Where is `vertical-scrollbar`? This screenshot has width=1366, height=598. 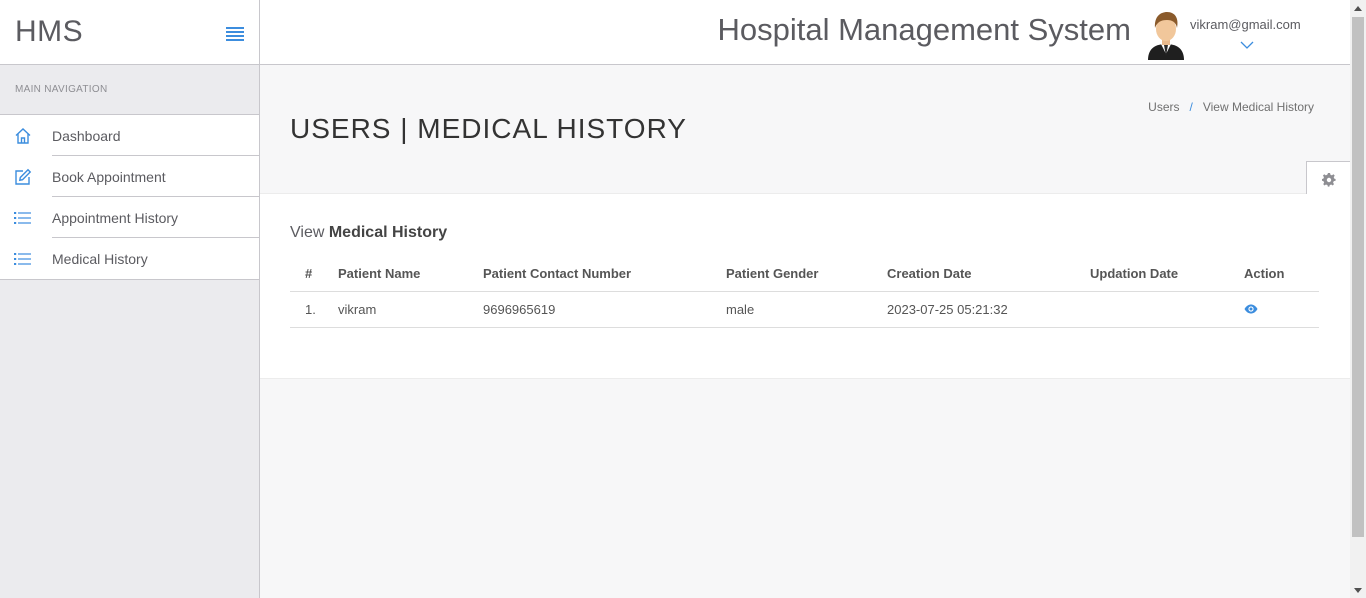
vertical-scrollbar is located at coordinates (1358, 299).